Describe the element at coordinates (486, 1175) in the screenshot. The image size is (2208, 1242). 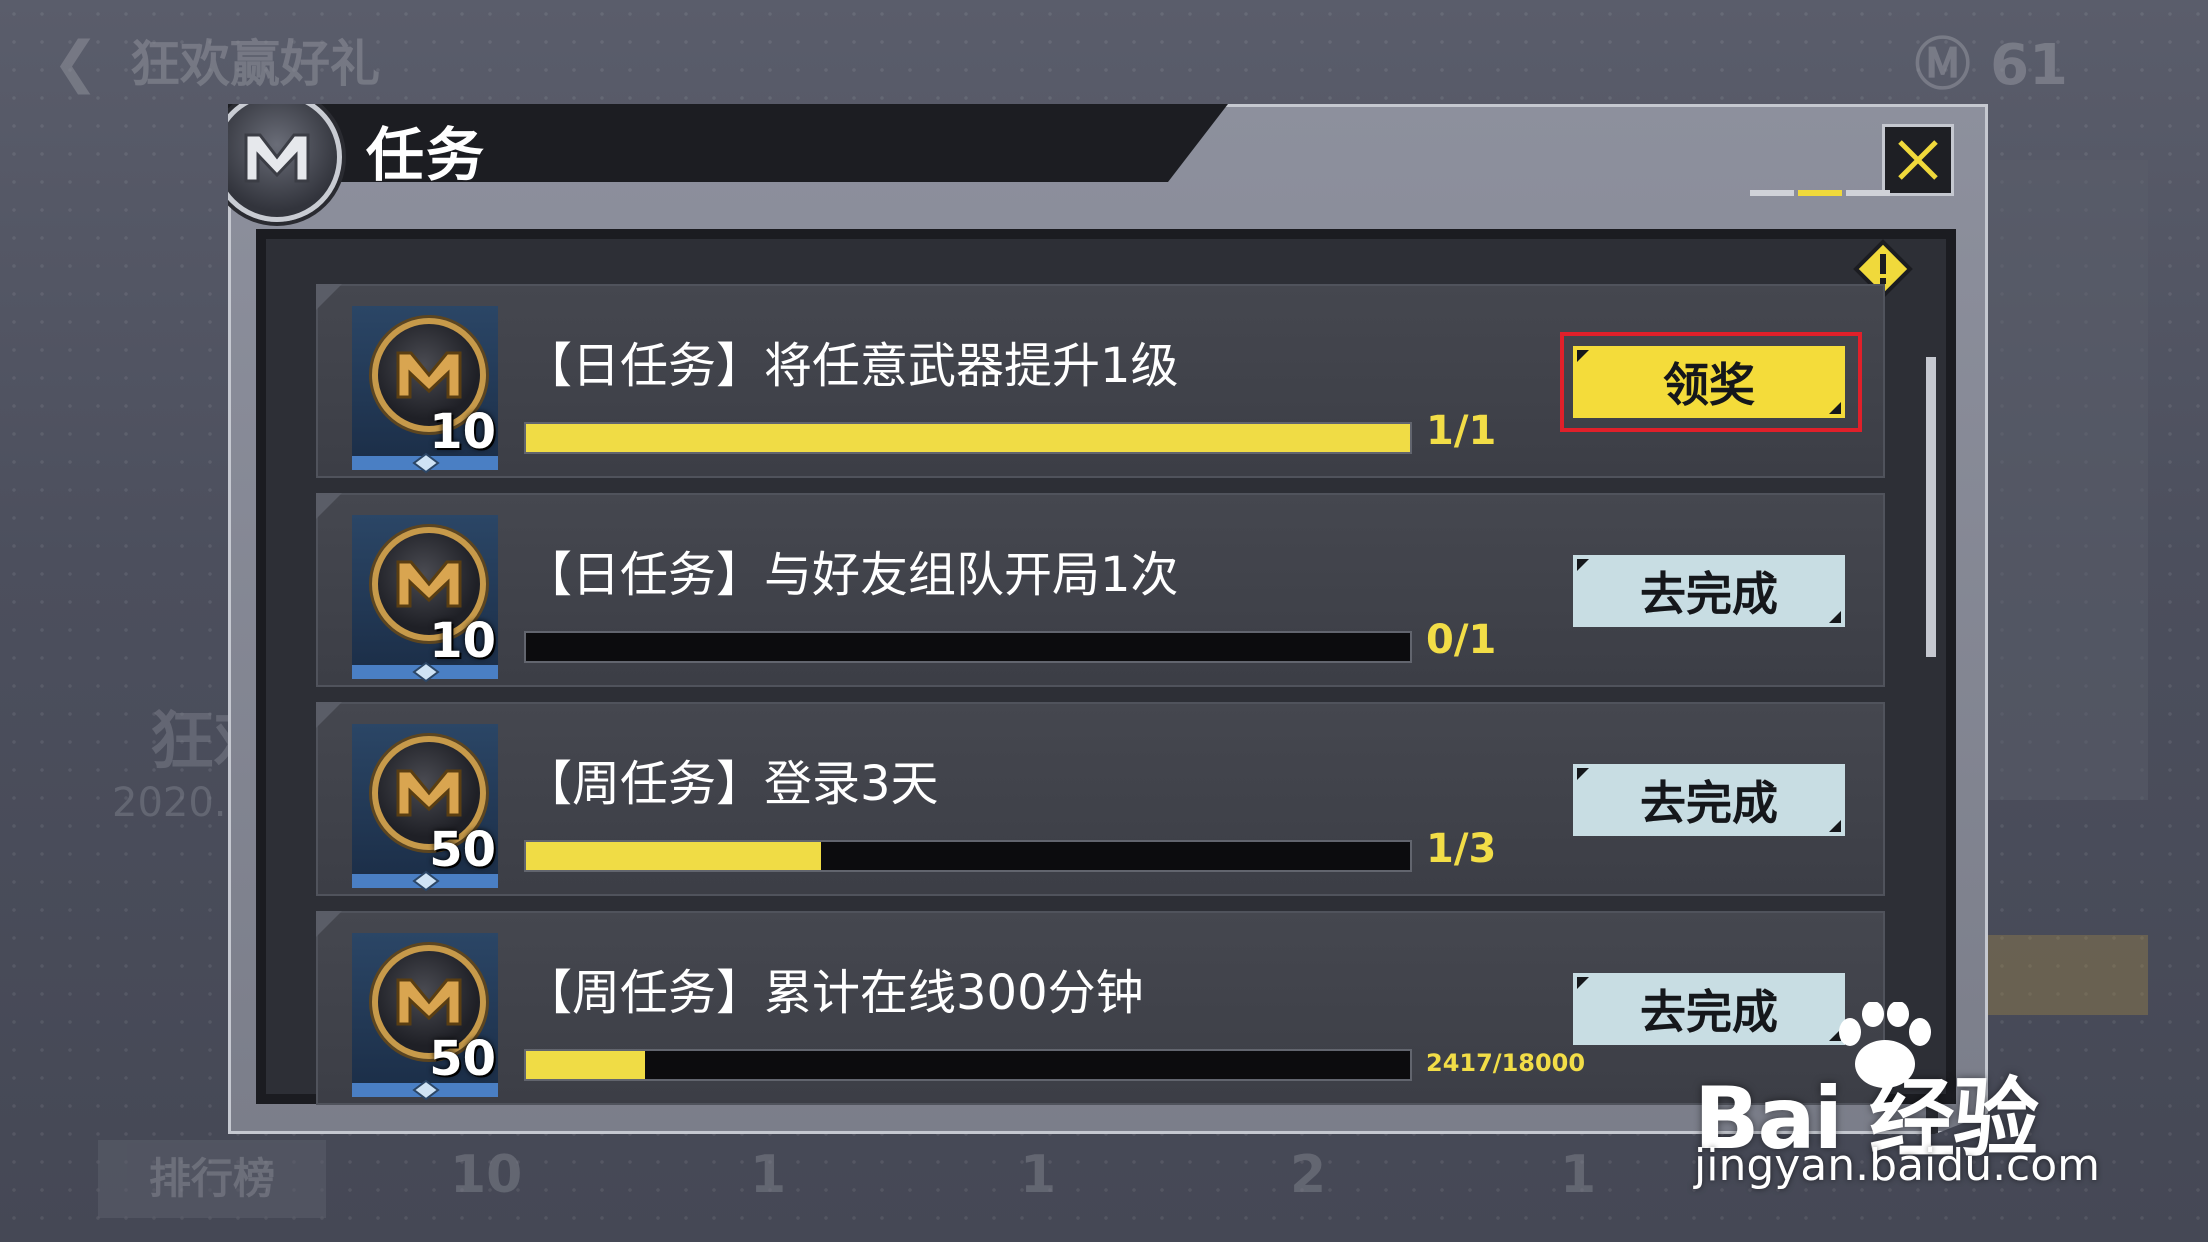
I see `bg-number: 10` at that location.